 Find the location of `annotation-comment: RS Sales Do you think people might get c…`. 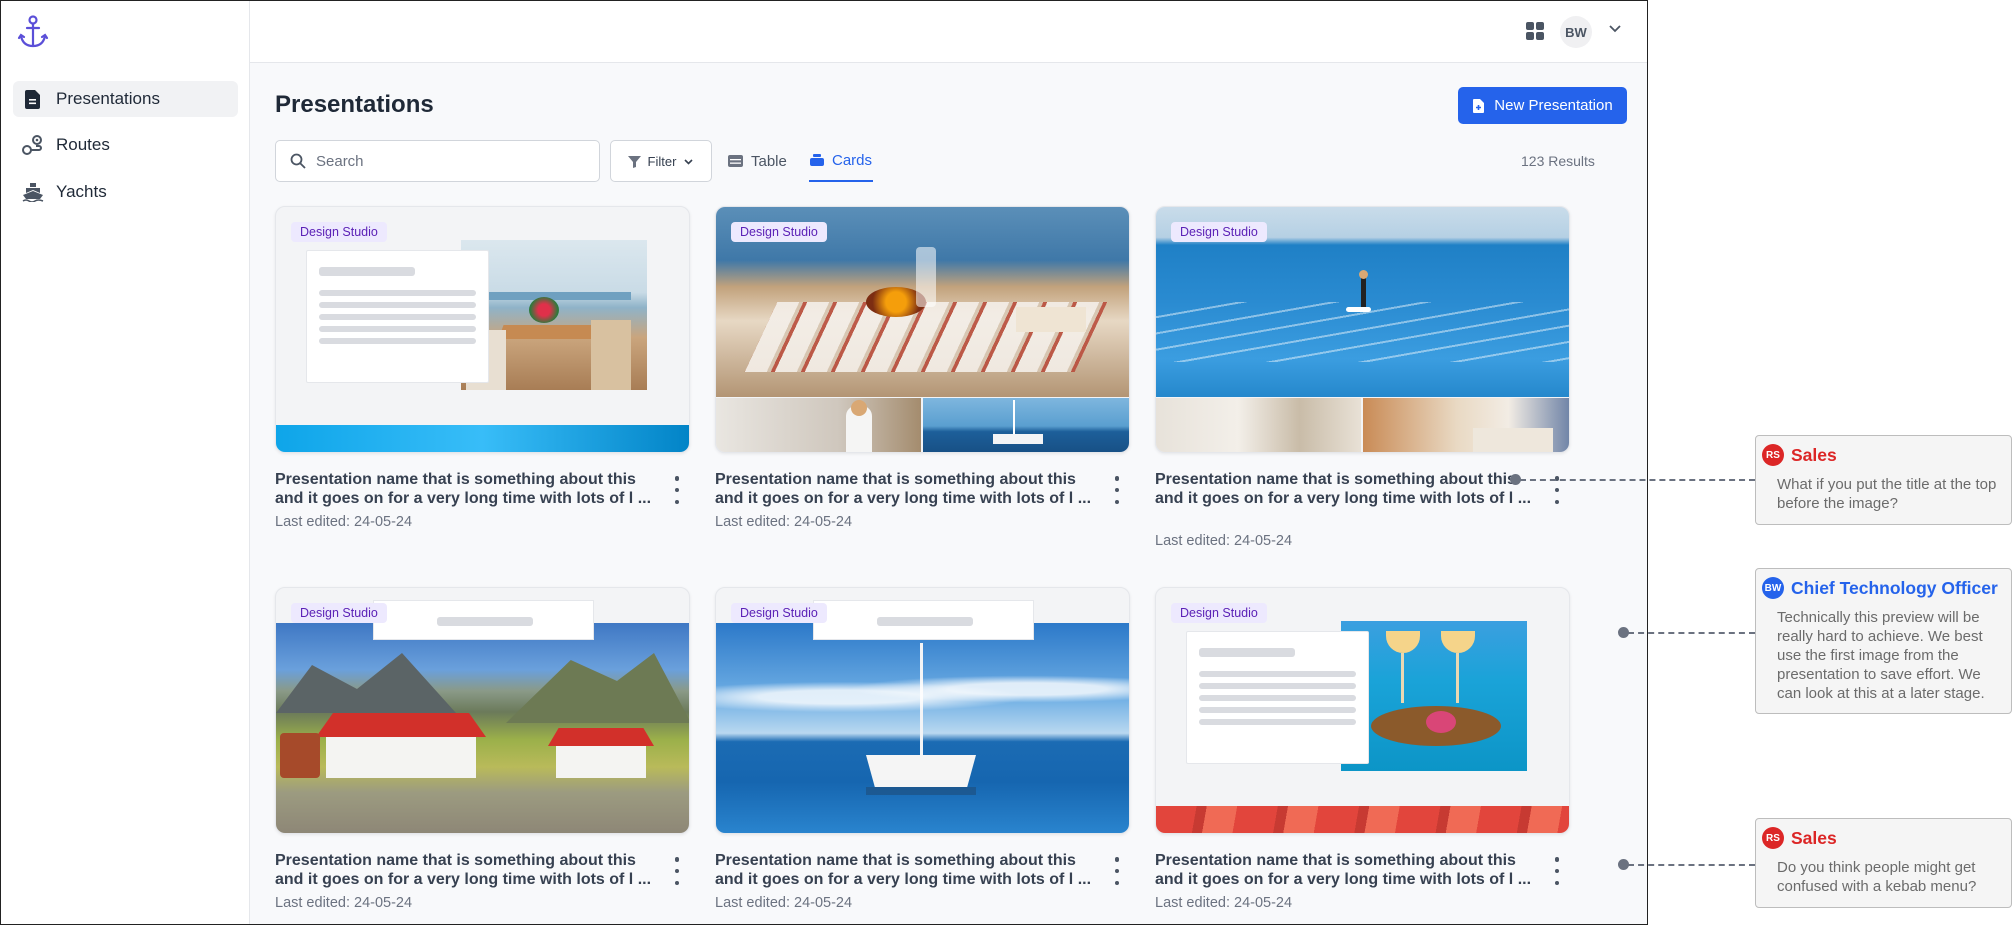

annotation-comment: RS Sales Do you think people might get c… is located at coordinates (1883, 863).